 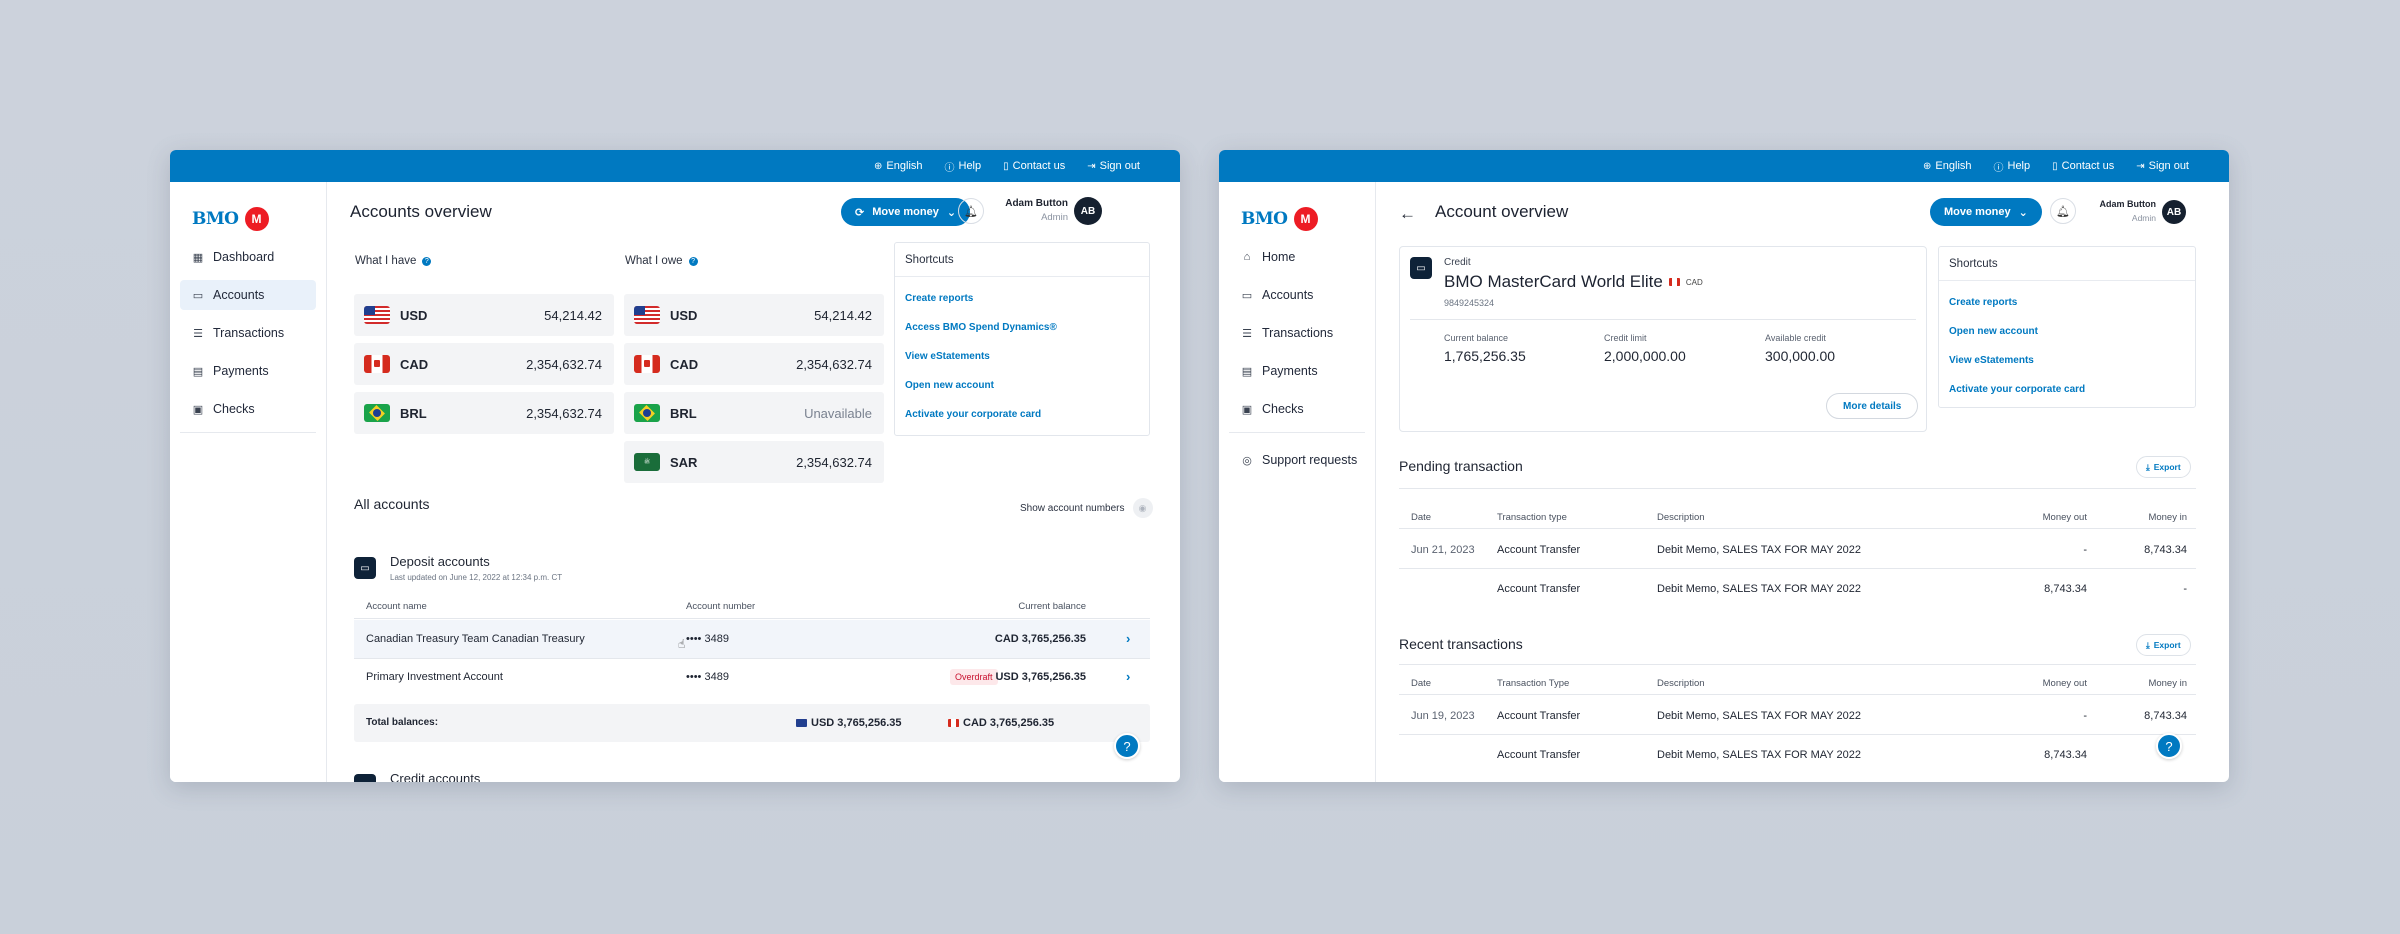 I want to click on kpi-label: Credit limit, so click(x=1625, y=338).